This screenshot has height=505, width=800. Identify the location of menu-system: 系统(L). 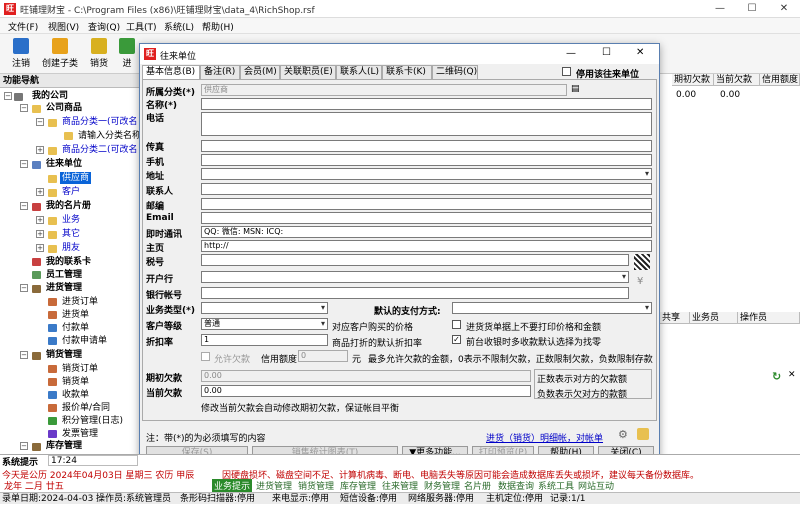
(179, 26).